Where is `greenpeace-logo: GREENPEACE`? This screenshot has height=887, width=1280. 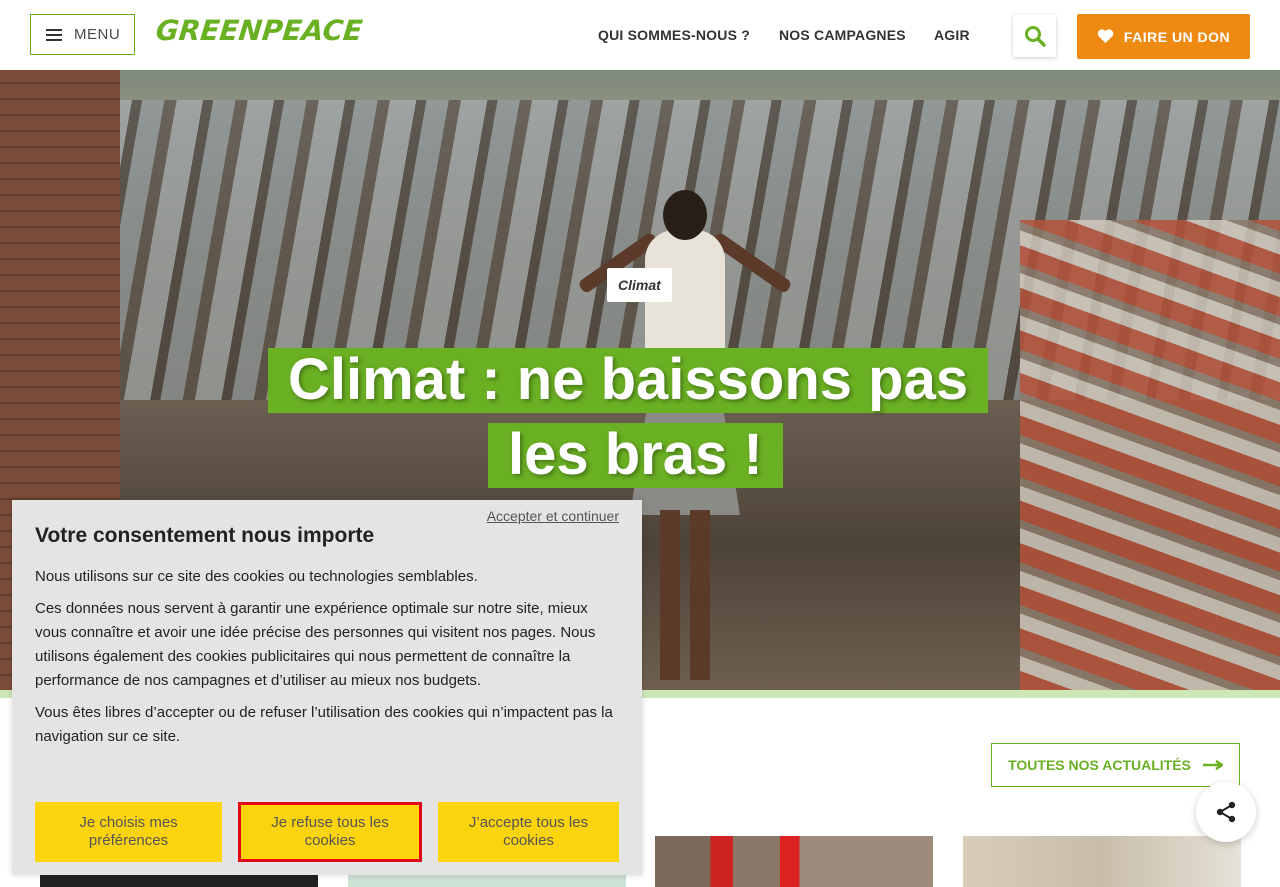
greenpeace-logo: GREENPEACE is located at coordinates (259, 30).